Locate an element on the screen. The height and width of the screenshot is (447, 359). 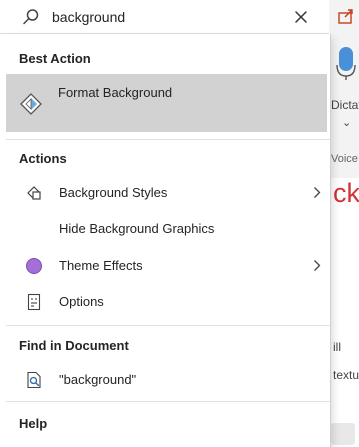
document-search-icon is located at coordinates (34, 380).